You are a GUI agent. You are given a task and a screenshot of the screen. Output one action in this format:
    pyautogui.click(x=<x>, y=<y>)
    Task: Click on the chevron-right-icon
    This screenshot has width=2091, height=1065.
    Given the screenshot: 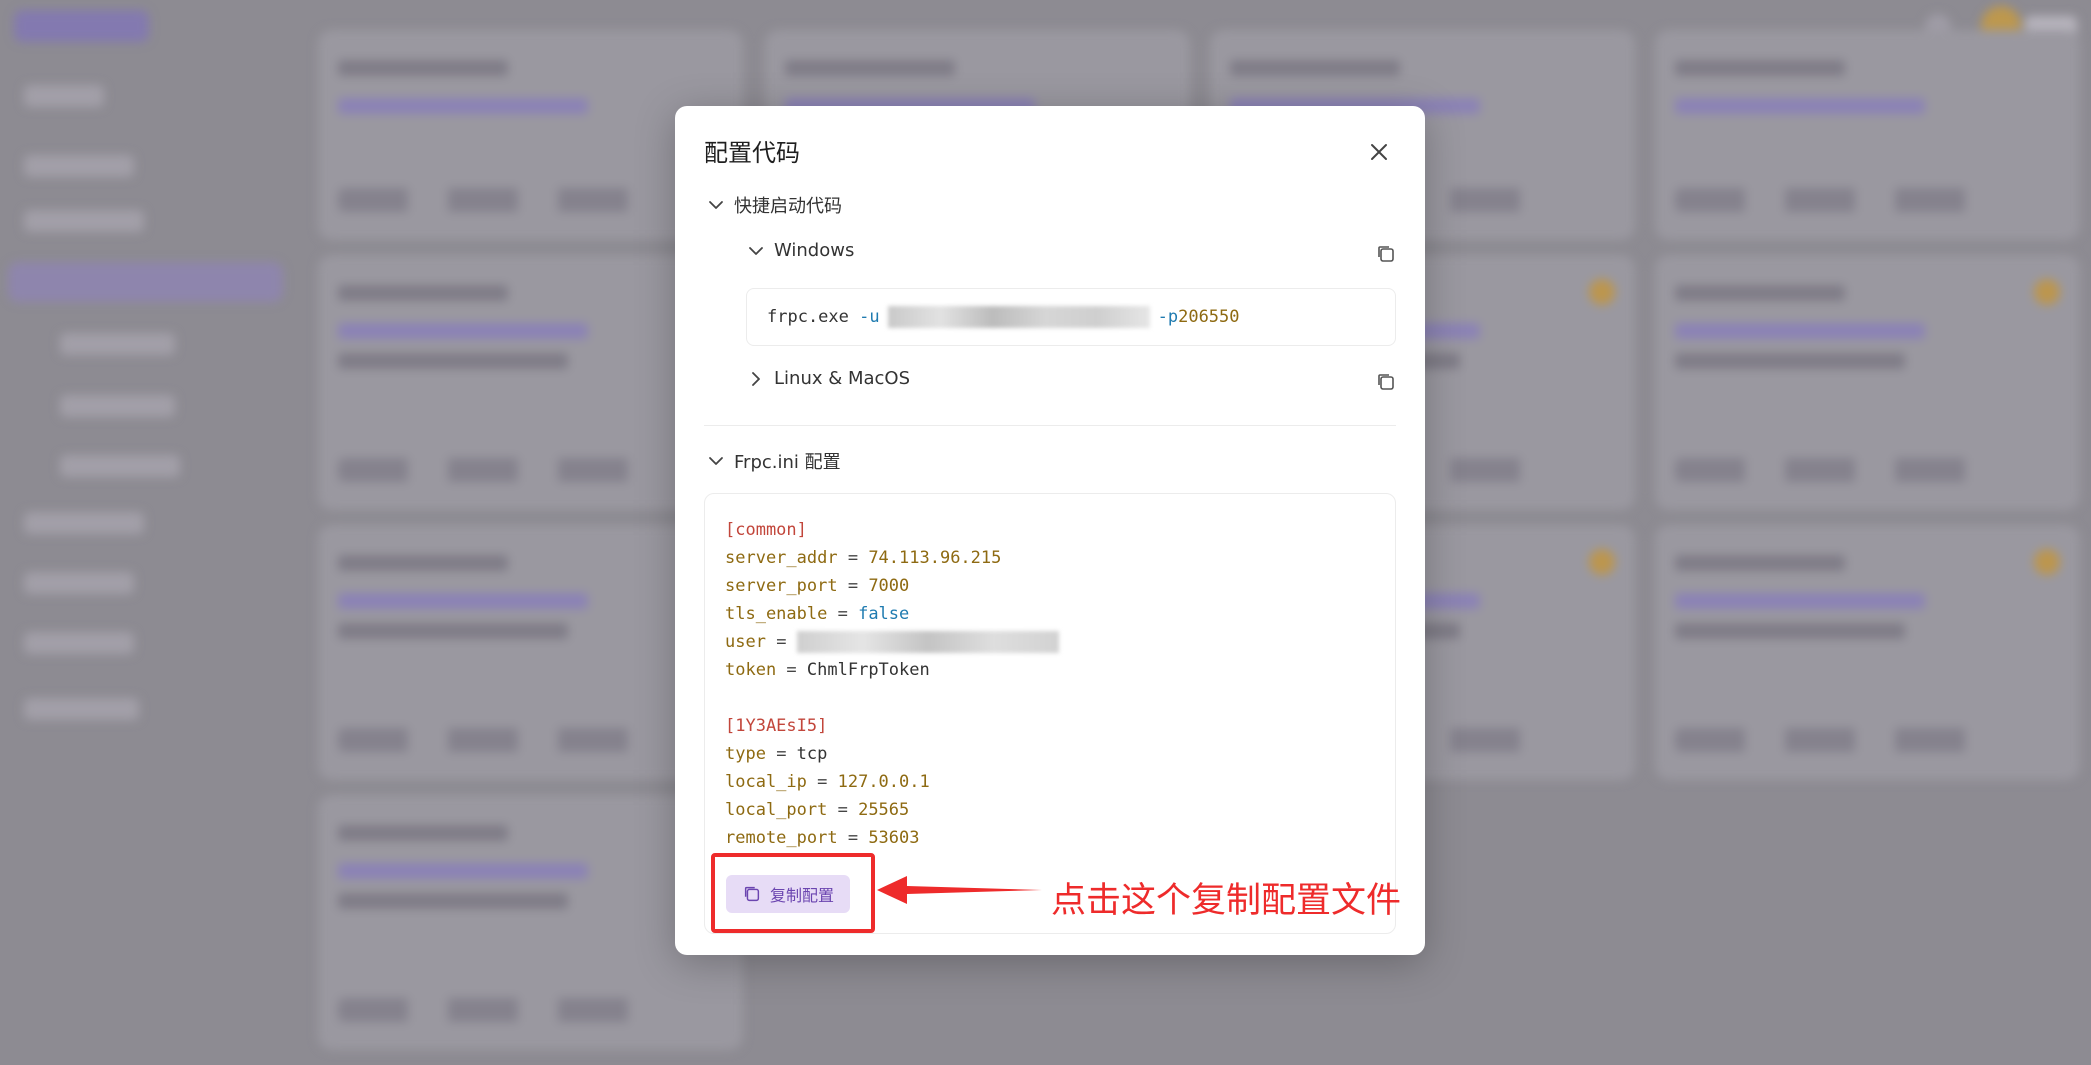 What is the action you would take?
    pyautogui.click(x=756, y=378)
    